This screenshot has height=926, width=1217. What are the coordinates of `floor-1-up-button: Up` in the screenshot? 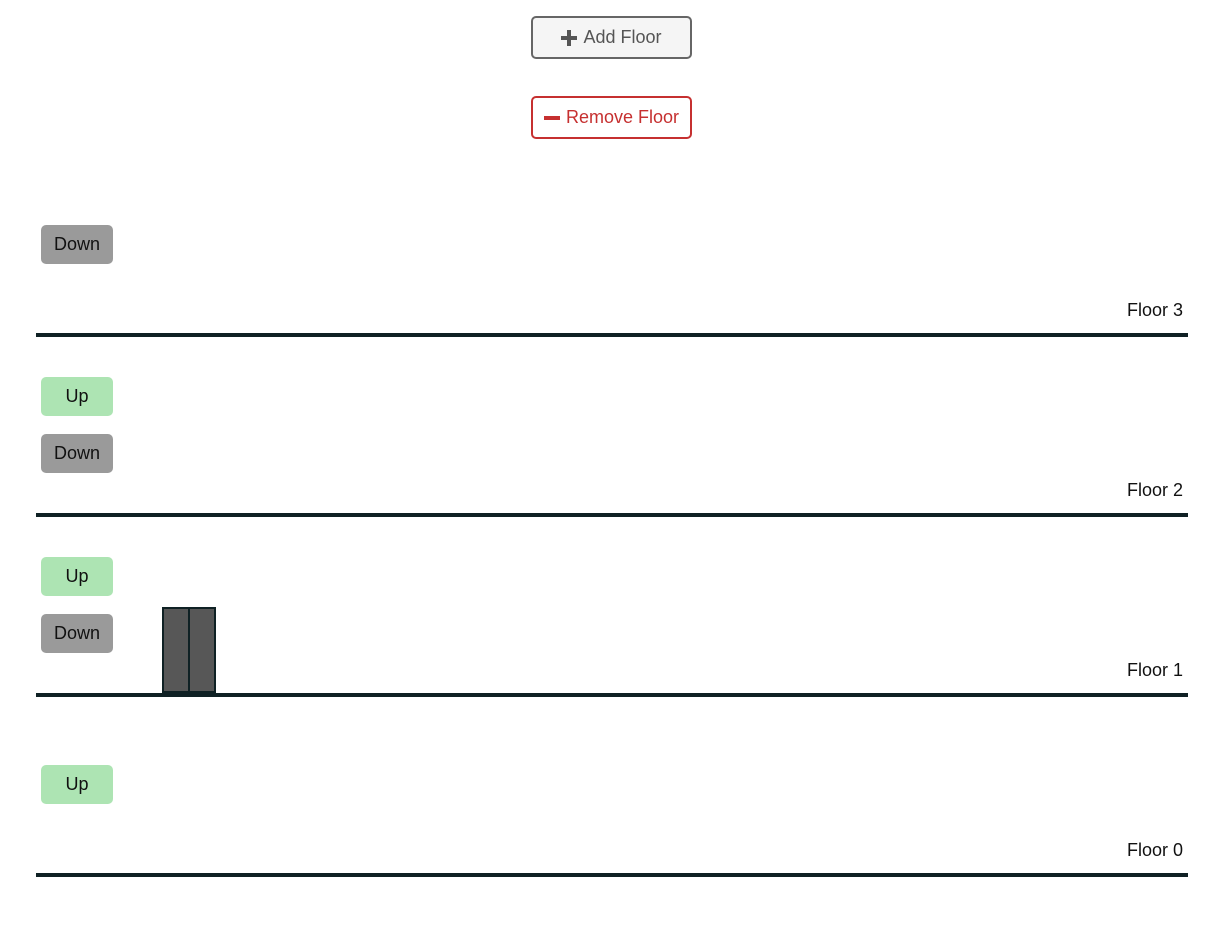 It's located at (77, 576).